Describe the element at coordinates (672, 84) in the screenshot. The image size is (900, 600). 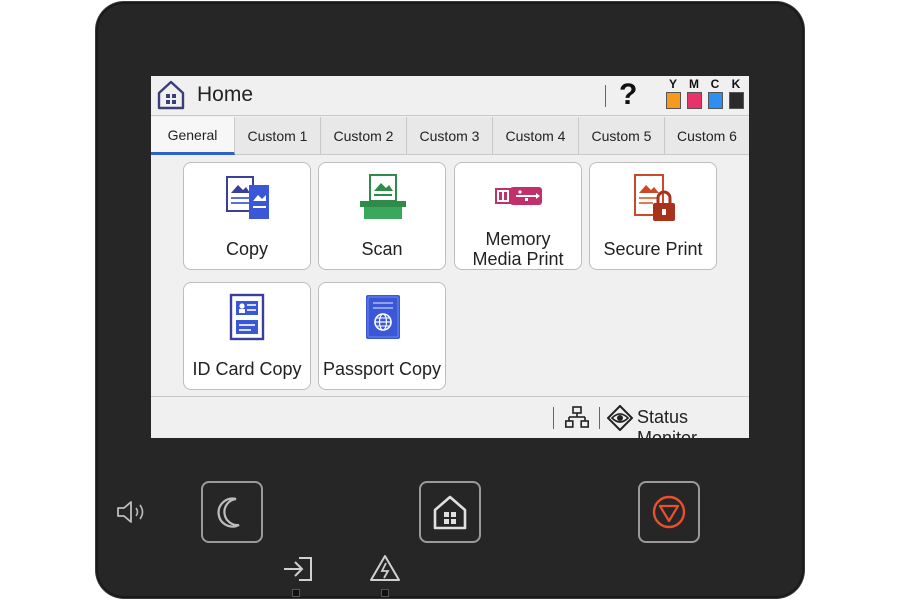
I see `ink-label: Y` at that location.